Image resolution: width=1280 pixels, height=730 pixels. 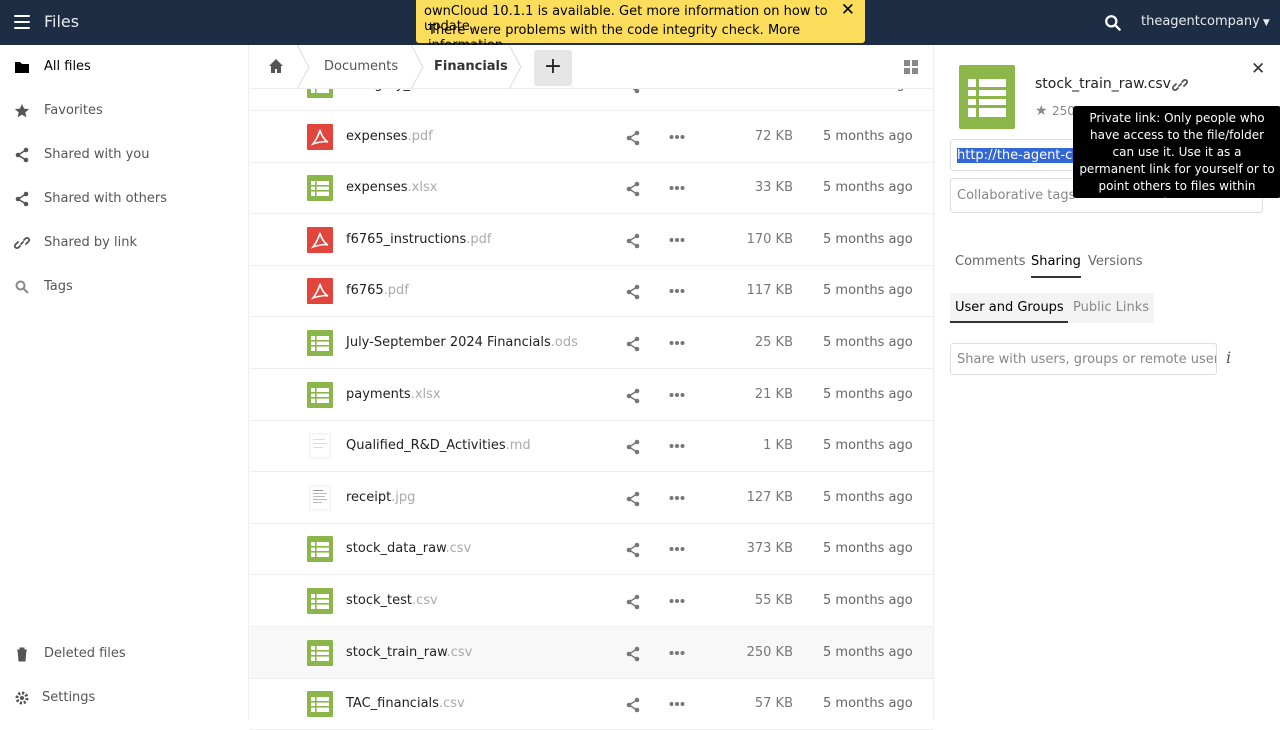 I want to click on file-name: Qualified_R&D_Activities.md, so click(x=438, y=445).